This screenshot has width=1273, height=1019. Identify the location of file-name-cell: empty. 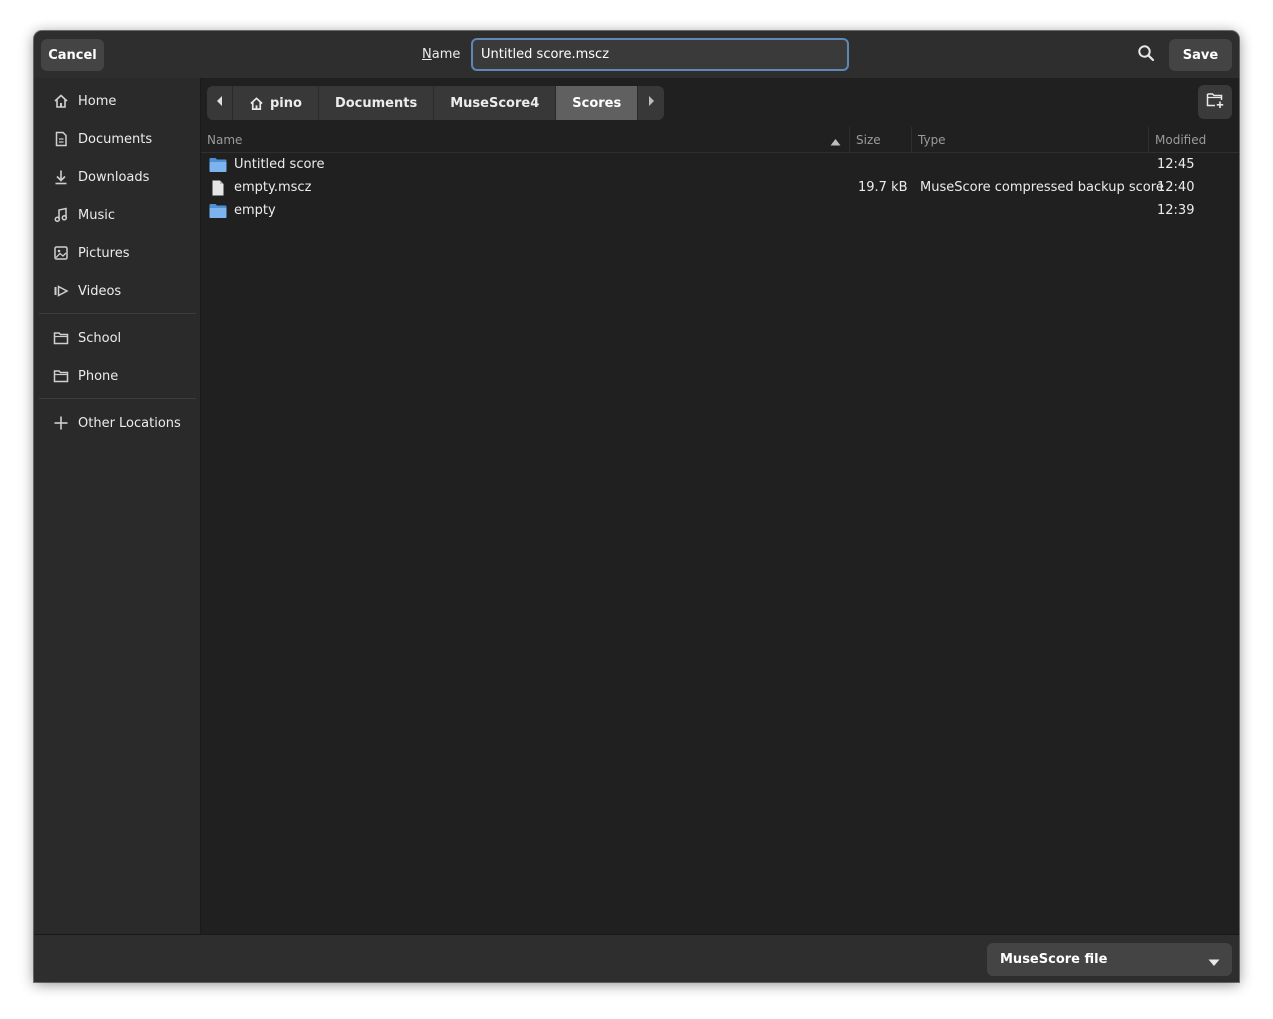
(242, 210).